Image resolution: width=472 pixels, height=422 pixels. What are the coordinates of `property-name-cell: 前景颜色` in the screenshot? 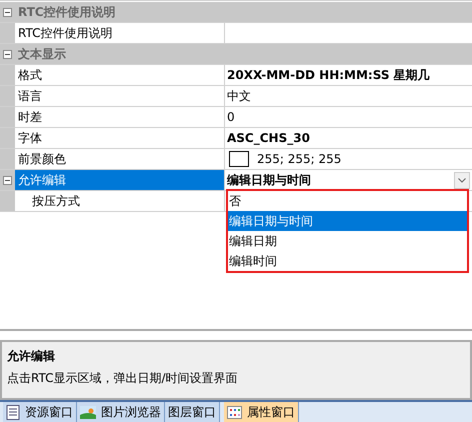 It's located at (120, 159).